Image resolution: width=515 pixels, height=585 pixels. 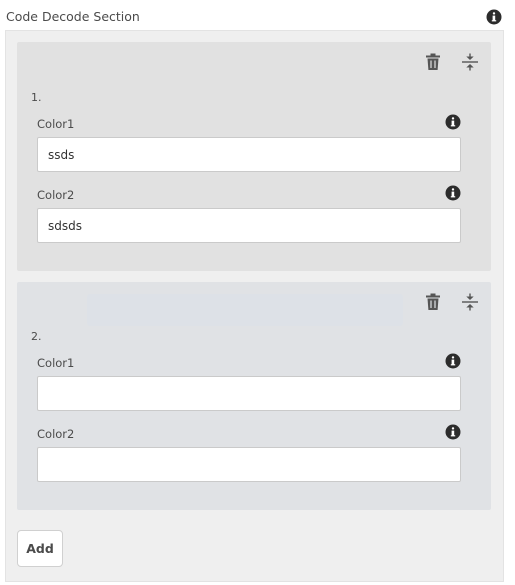 I want to click on item-drag-area, so click(x=245, y=310).